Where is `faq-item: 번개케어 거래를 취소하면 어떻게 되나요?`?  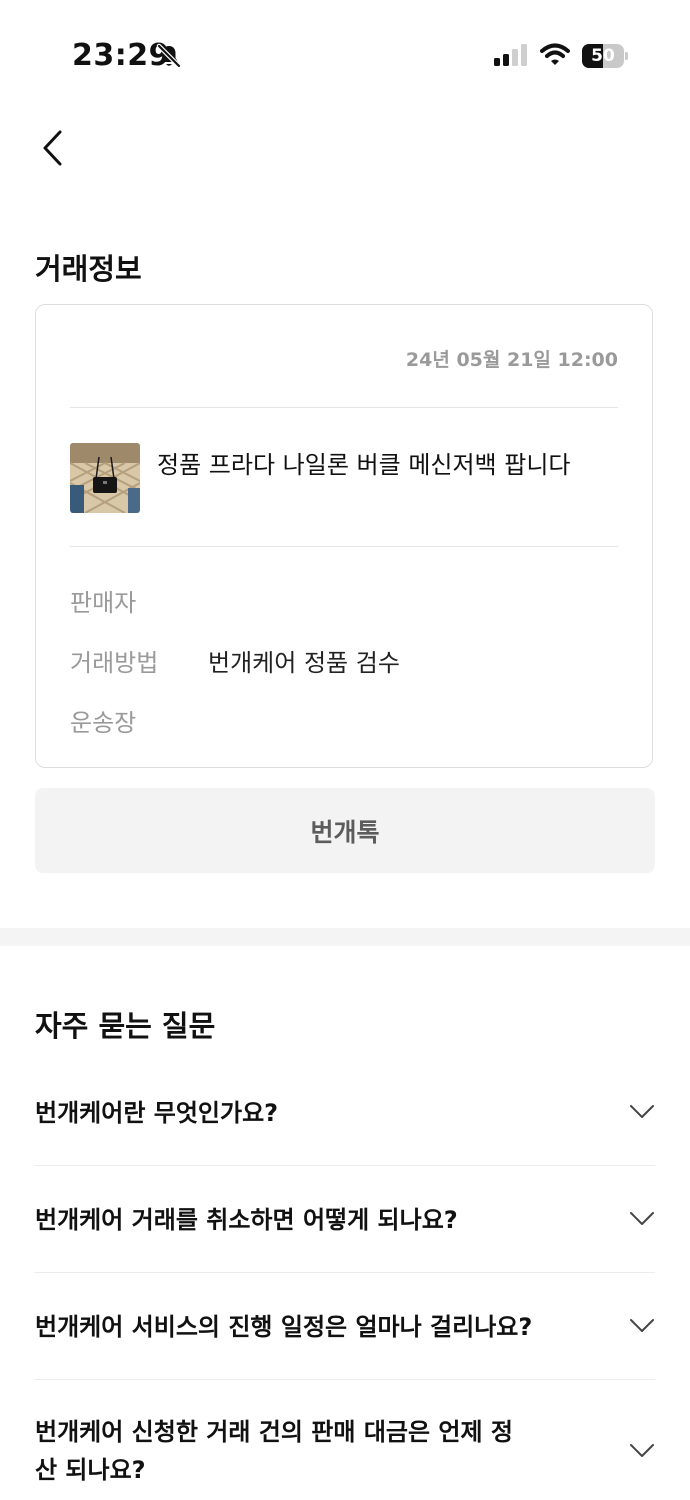
faq-item: 번개케어 거래를 취소하면 어떻게 되나요? is located at coordinates (345, 1221).